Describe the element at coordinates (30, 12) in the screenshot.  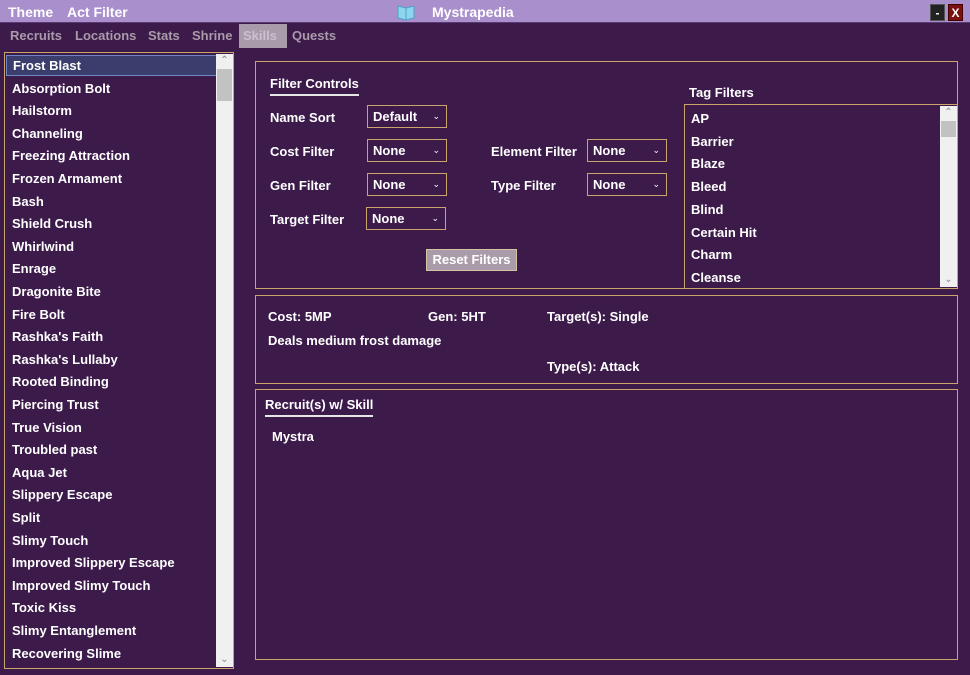
I see `menu-theme: Theme` at that location.